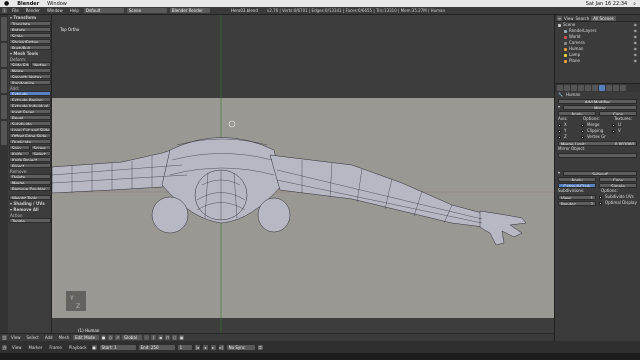 This screenshot has height=360, width=640. Describe the element at coordinates (30, 99) in the screenshot. I see `extrude-region-button: Extrude Region` at that location.